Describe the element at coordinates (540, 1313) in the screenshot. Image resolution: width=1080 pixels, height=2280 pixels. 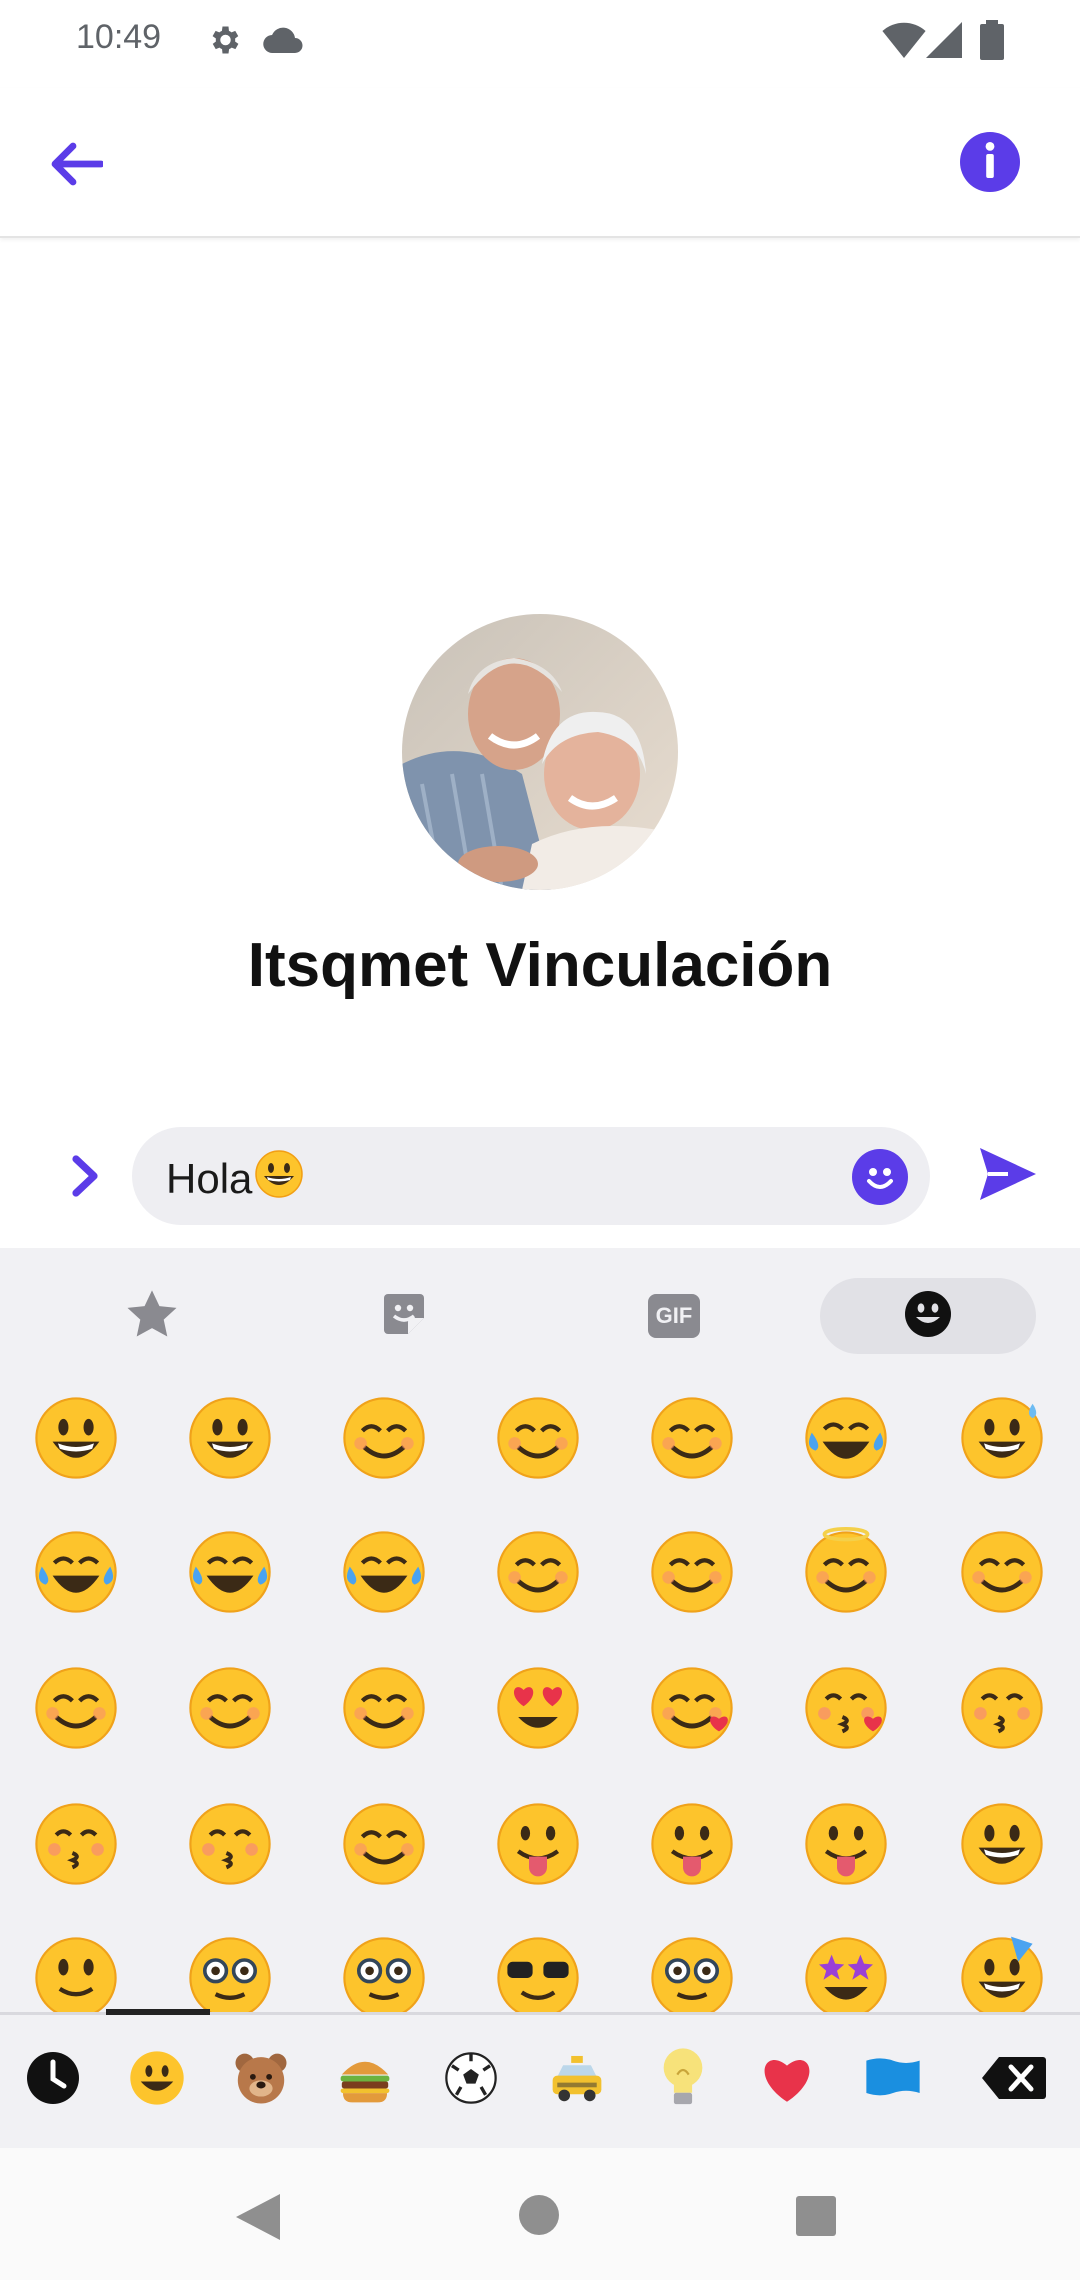
I see `emoji-panel-tabs: GIF` at that location.